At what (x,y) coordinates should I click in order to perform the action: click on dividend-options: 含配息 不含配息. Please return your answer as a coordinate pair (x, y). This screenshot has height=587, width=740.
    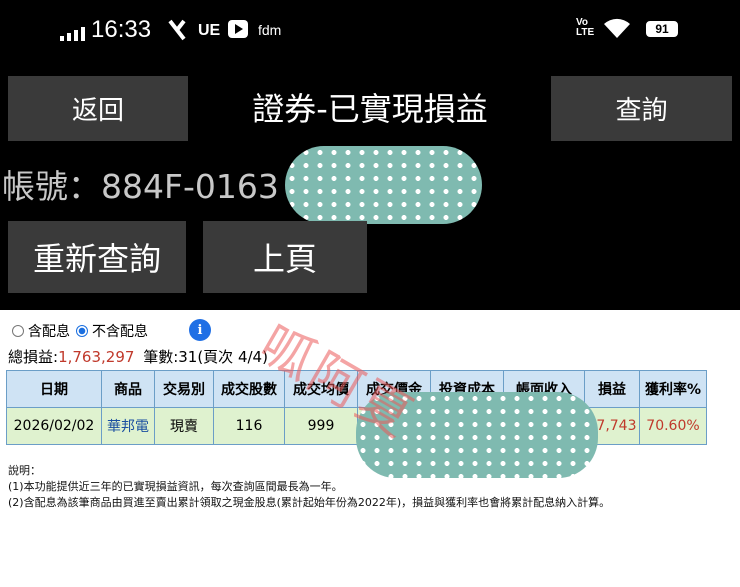
    Looking at the image, I should click on (80, 331).